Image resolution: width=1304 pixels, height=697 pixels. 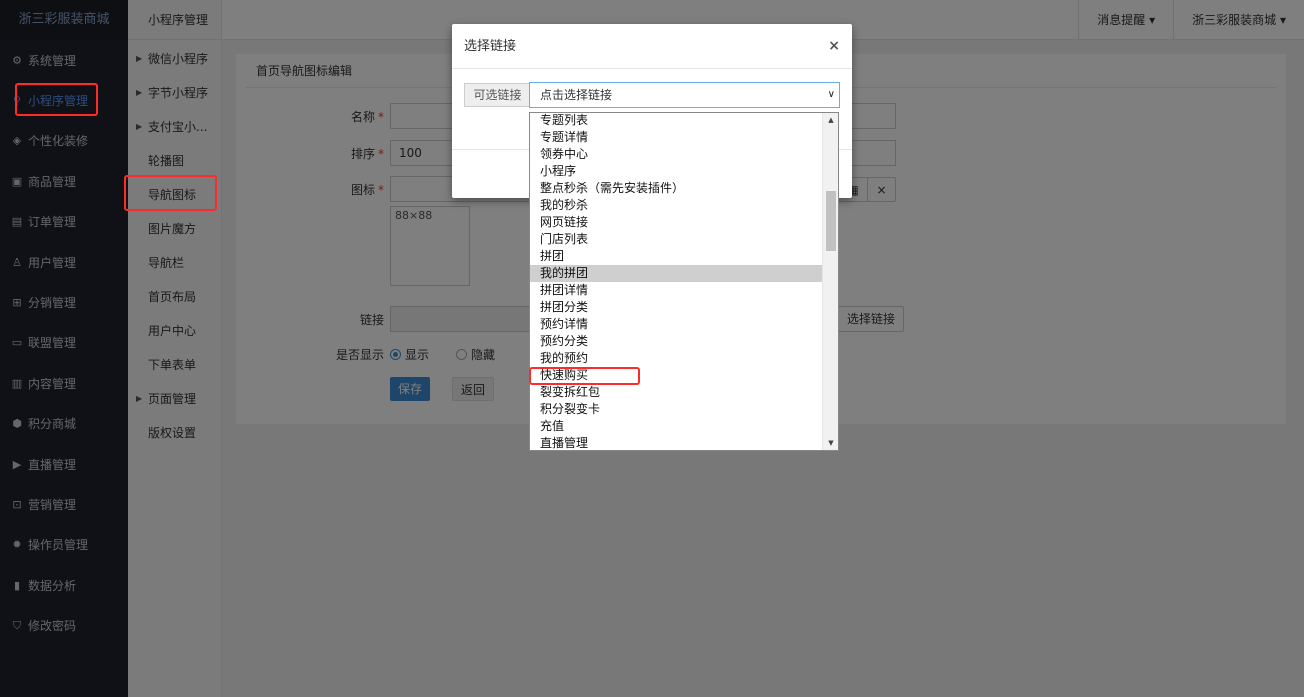 What do you see at coordinates (676, 324) in the screenshot?
I see `list-option: 预约详情` at bounding box center [676, 324].